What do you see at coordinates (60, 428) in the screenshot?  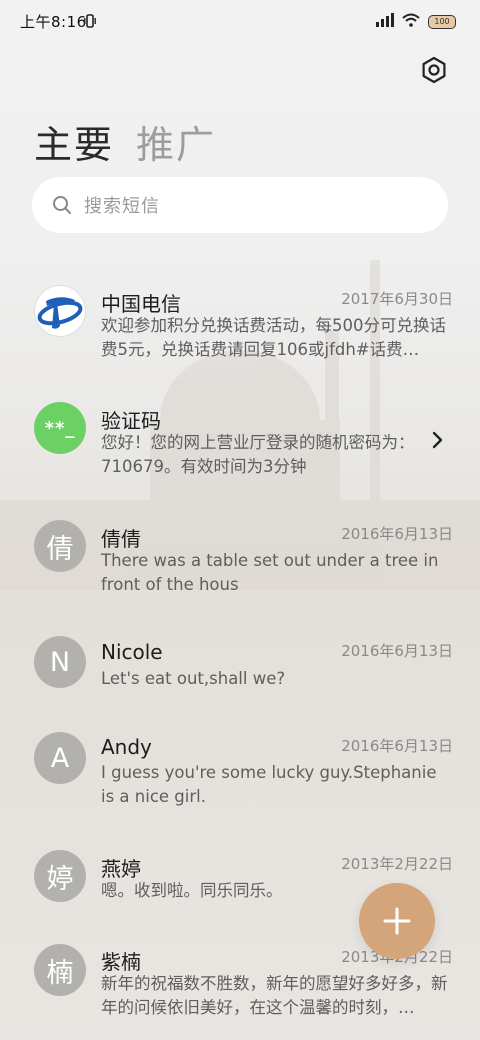 I see `avatar: **_` at bounding box center [60, 428].